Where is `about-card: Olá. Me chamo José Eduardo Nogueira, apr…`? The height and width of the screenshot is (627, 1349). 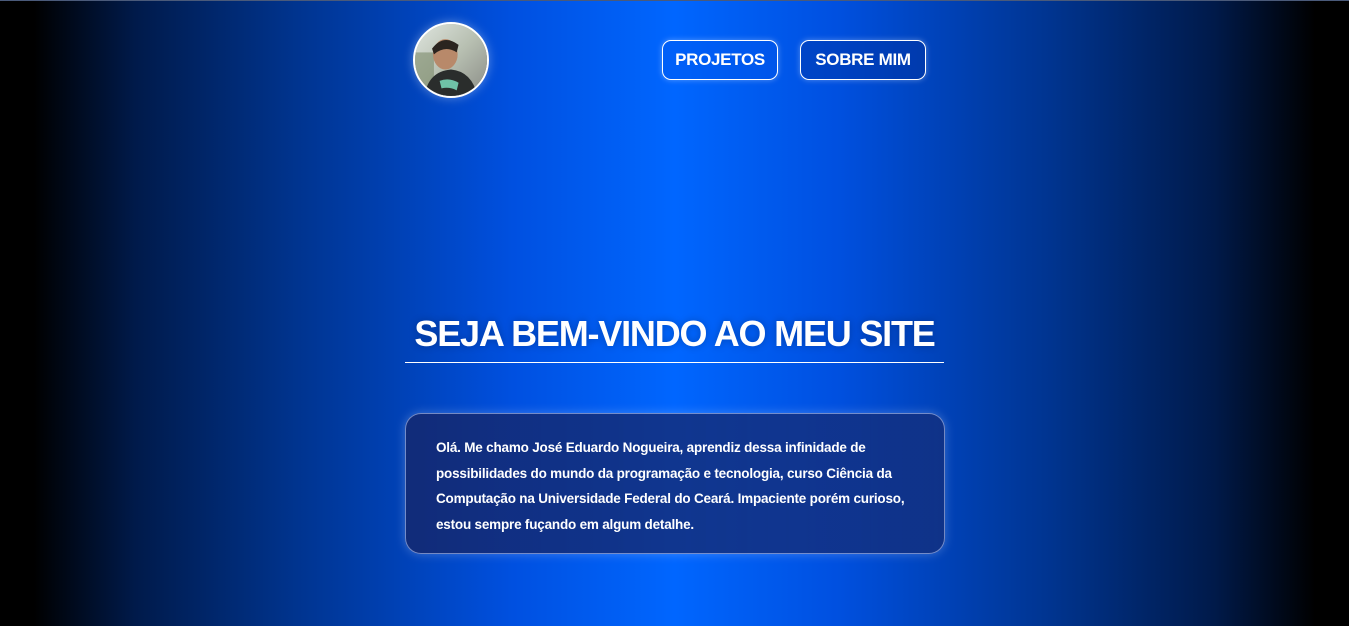
about-card: Olá. Me chamo José Eduardo Nogueira, apr… is located at coordinates (675, 483).